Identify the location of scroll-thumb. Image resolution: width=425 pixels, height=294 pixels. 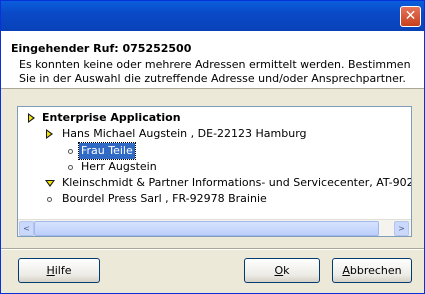
(206, 228).